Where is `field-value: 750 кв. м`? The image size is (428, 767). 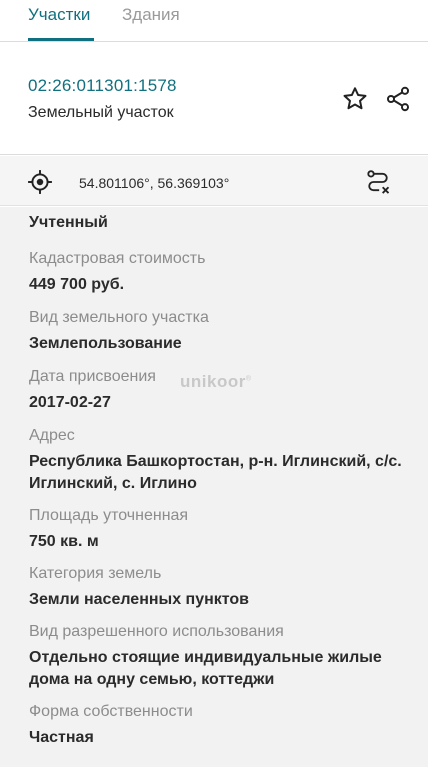 field-value: 750 кв. м is located at coordinates (64, 541).